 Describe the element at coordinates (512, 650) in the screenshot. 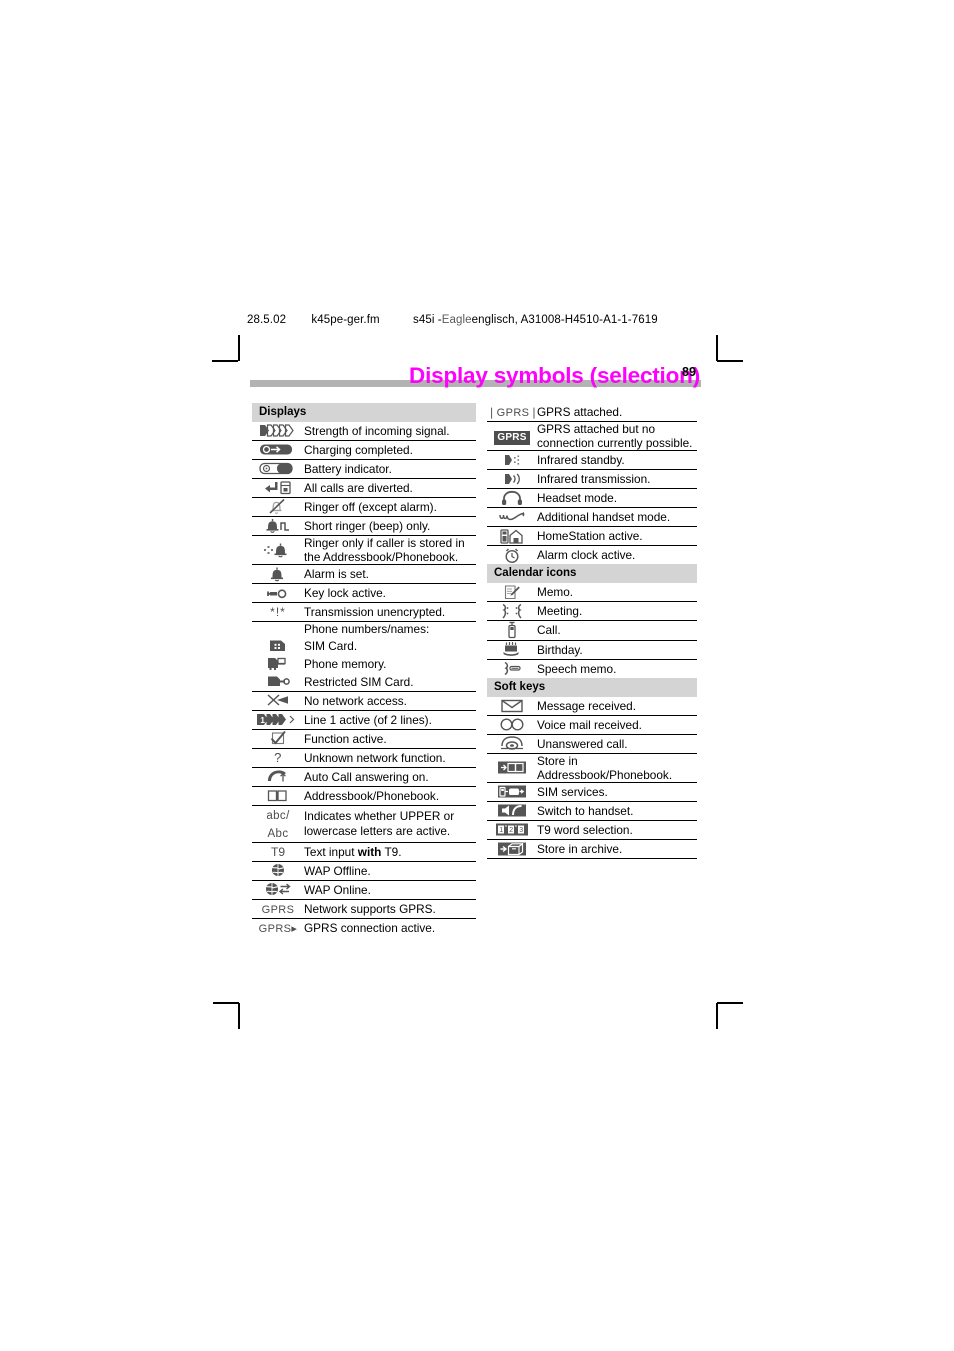

I see `birthday-icon` at that location.